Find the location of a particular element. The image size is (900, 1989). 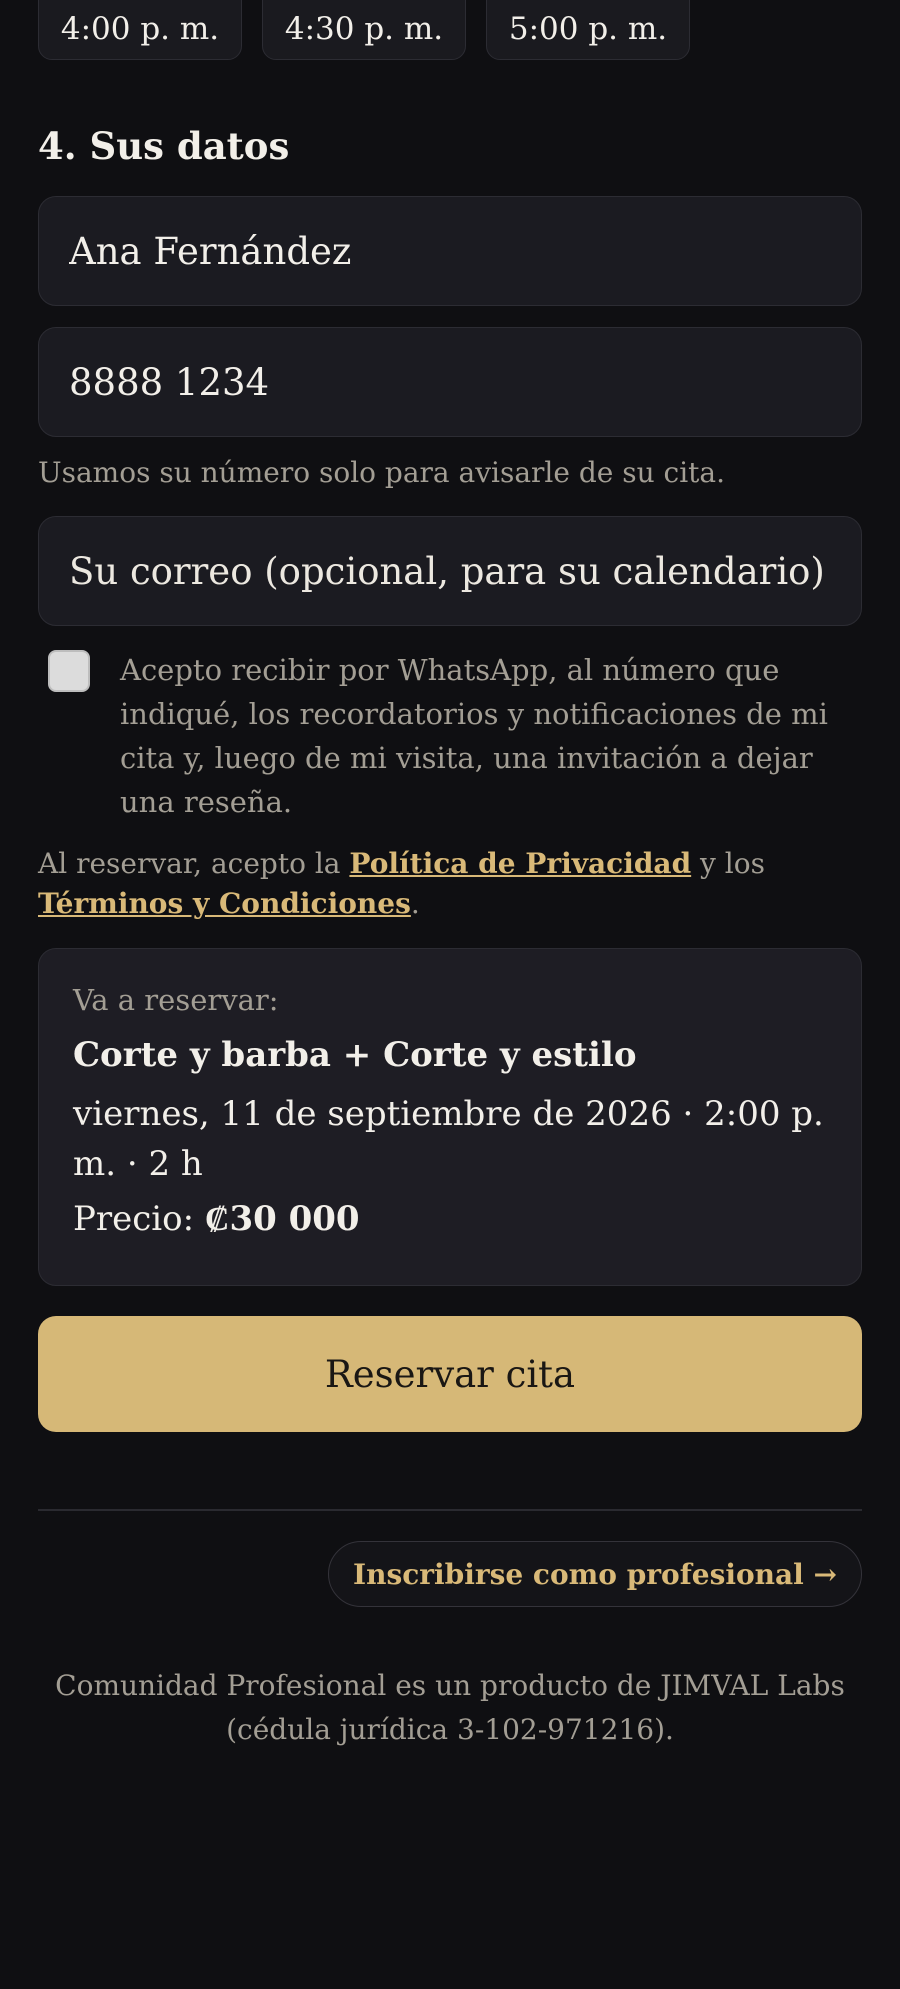

time-slot-1: 4:30 p. m. is located at coordinates (364, 30).